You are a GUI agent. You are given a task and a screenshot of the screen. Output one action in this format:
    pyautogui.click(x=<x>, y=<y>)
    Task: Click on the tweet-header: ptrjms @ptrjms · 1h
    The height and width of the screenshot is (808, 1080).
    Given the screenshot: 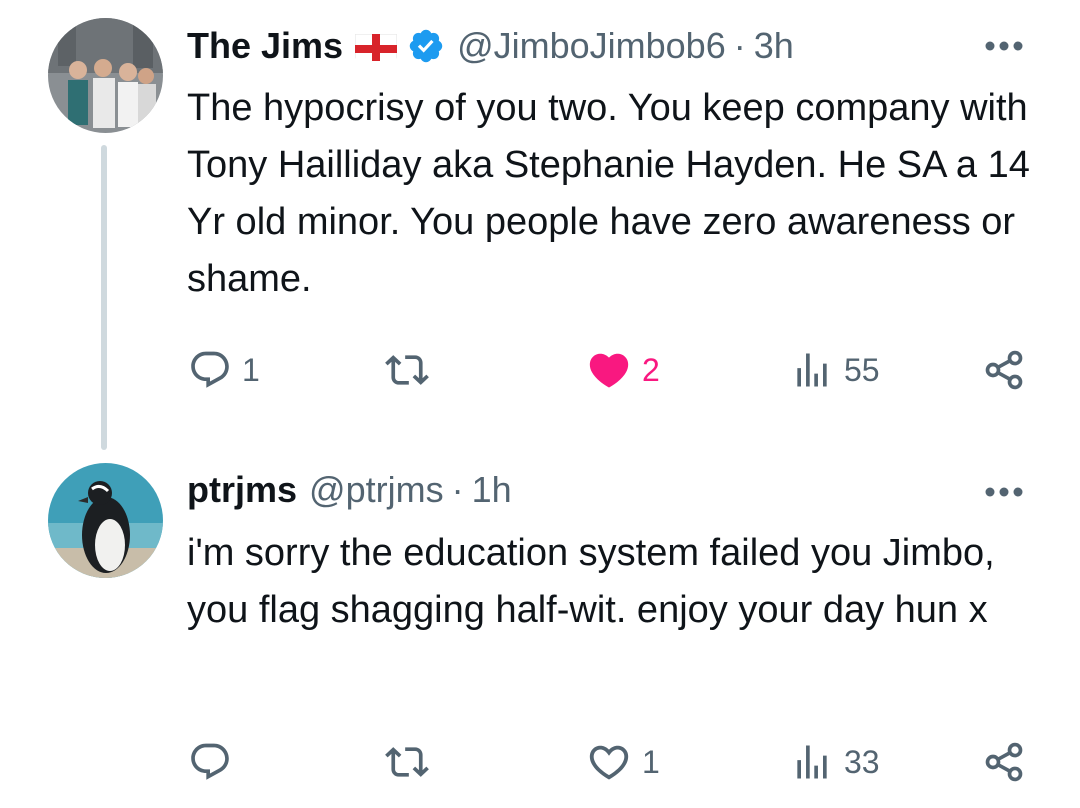 What is the action you would take?
    pyautogui.click(x=603, y=490)
    